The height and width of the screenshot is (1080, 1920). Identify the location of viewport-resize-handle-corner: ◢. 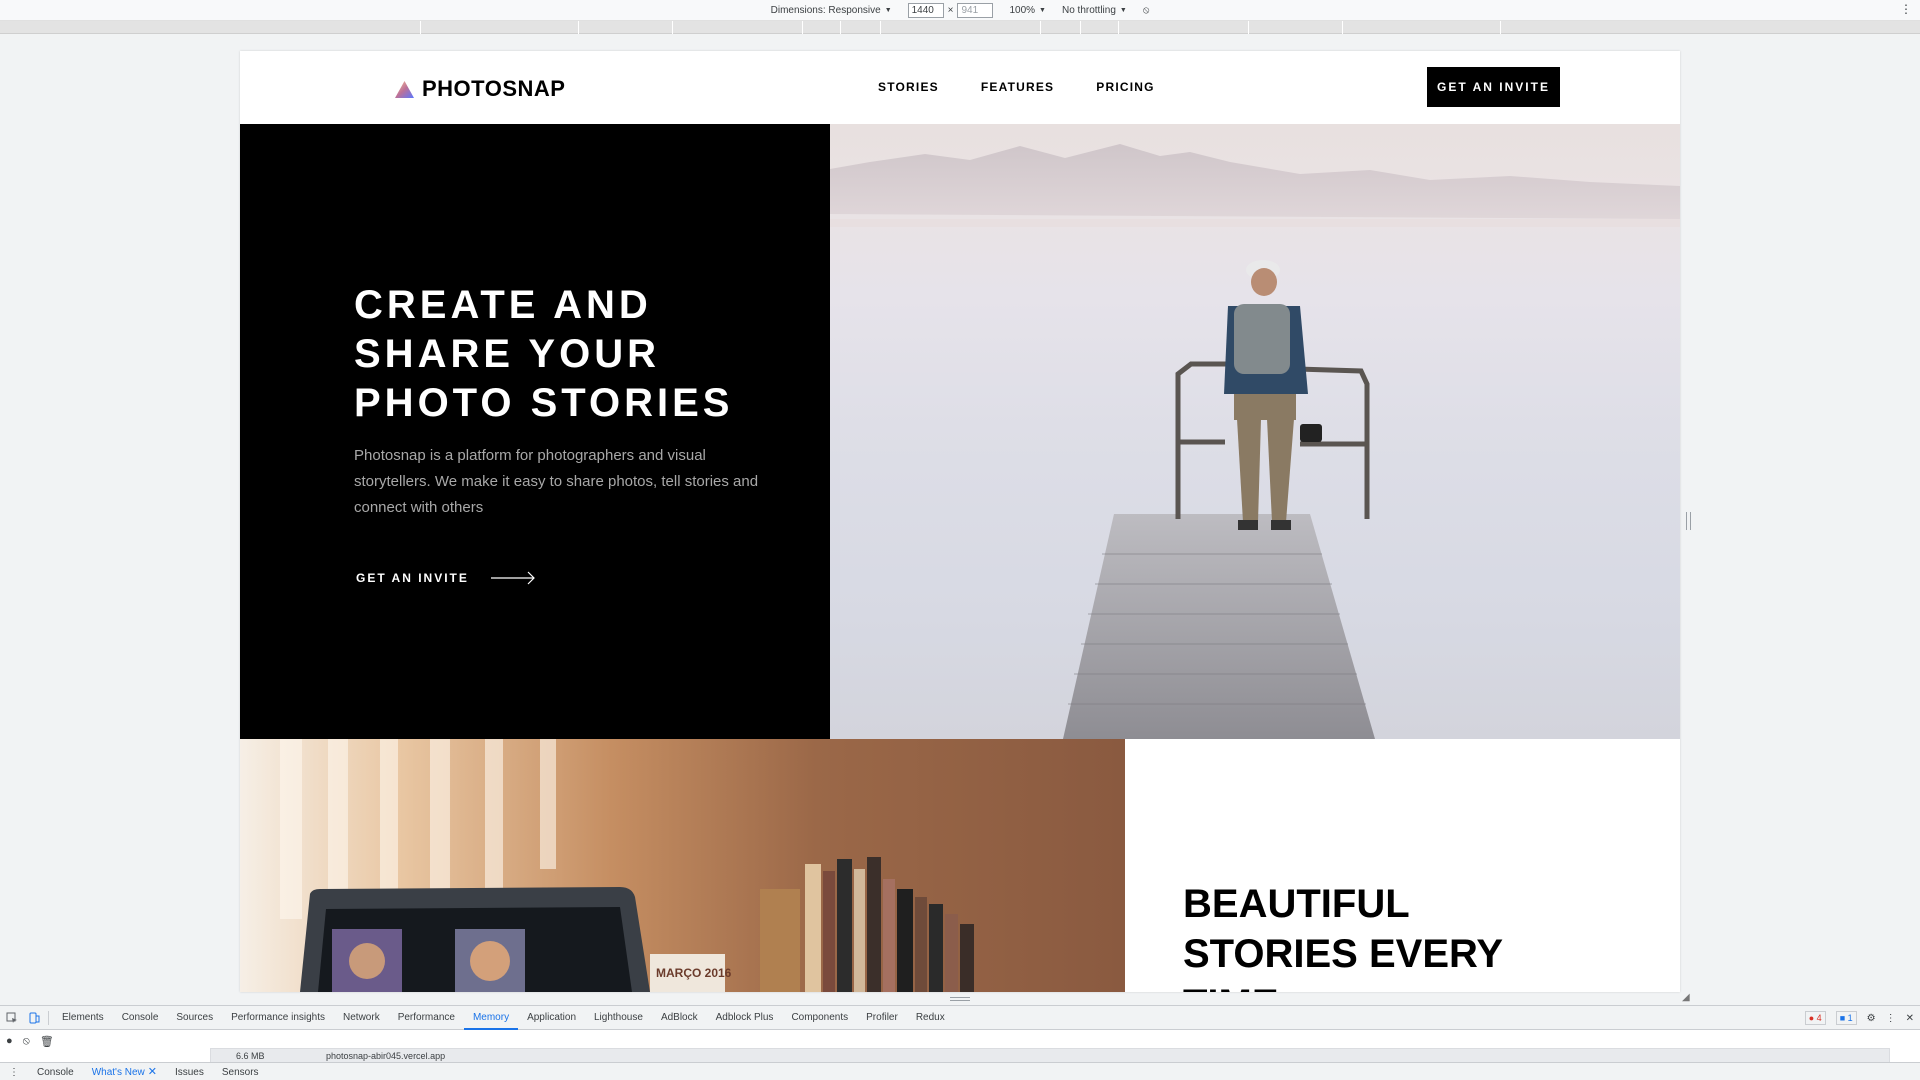
(1686, 997).